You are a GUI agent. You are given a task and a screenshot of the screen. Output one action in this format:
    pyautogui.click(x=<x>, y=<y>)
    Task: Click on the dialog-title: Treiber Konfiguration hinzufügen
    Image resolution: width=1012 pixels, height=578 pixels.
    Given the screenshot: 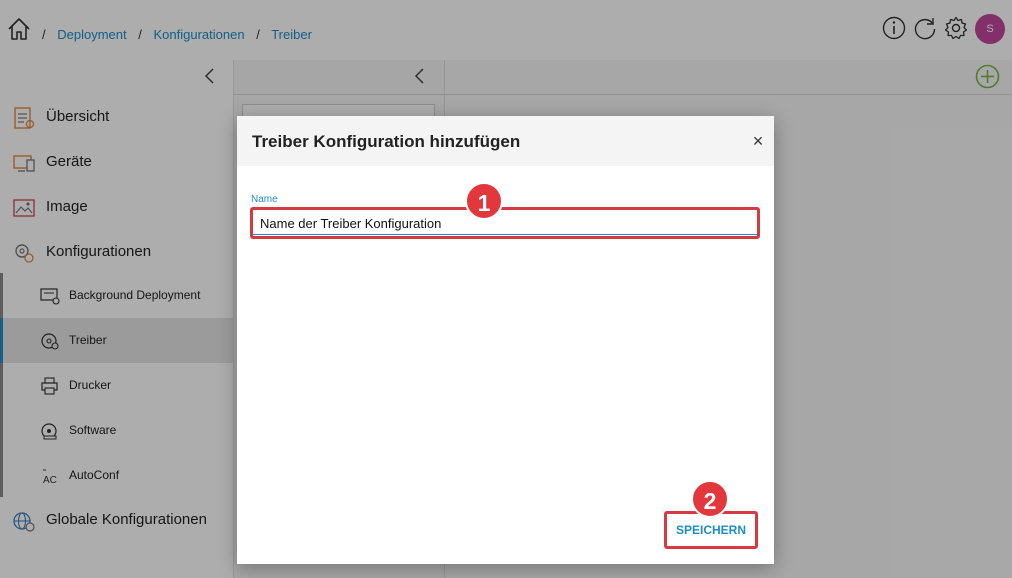 What is the action you would take?
    pyautogui.click(x=386, y=141)
    